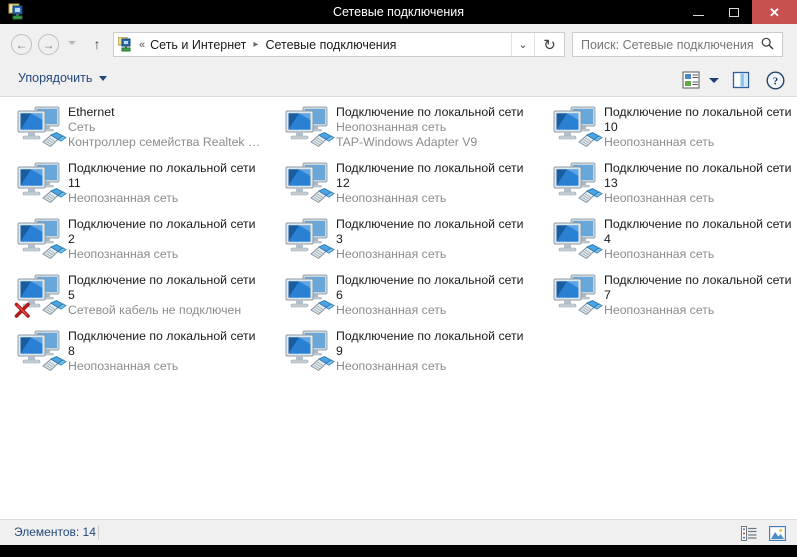 Image resolution: width=797 pixels, height=557 pixels. I want to click on network-connections-icon, so click(17, 12).